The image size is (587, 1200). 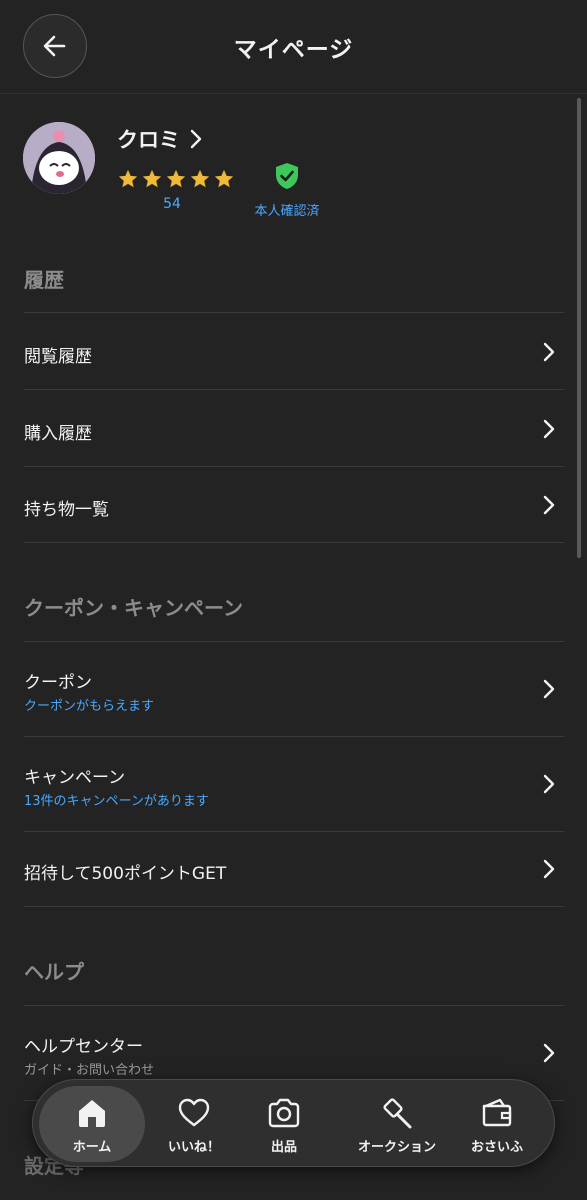 I want to click on profile-name: クロミ, so click(x=148, y=140).